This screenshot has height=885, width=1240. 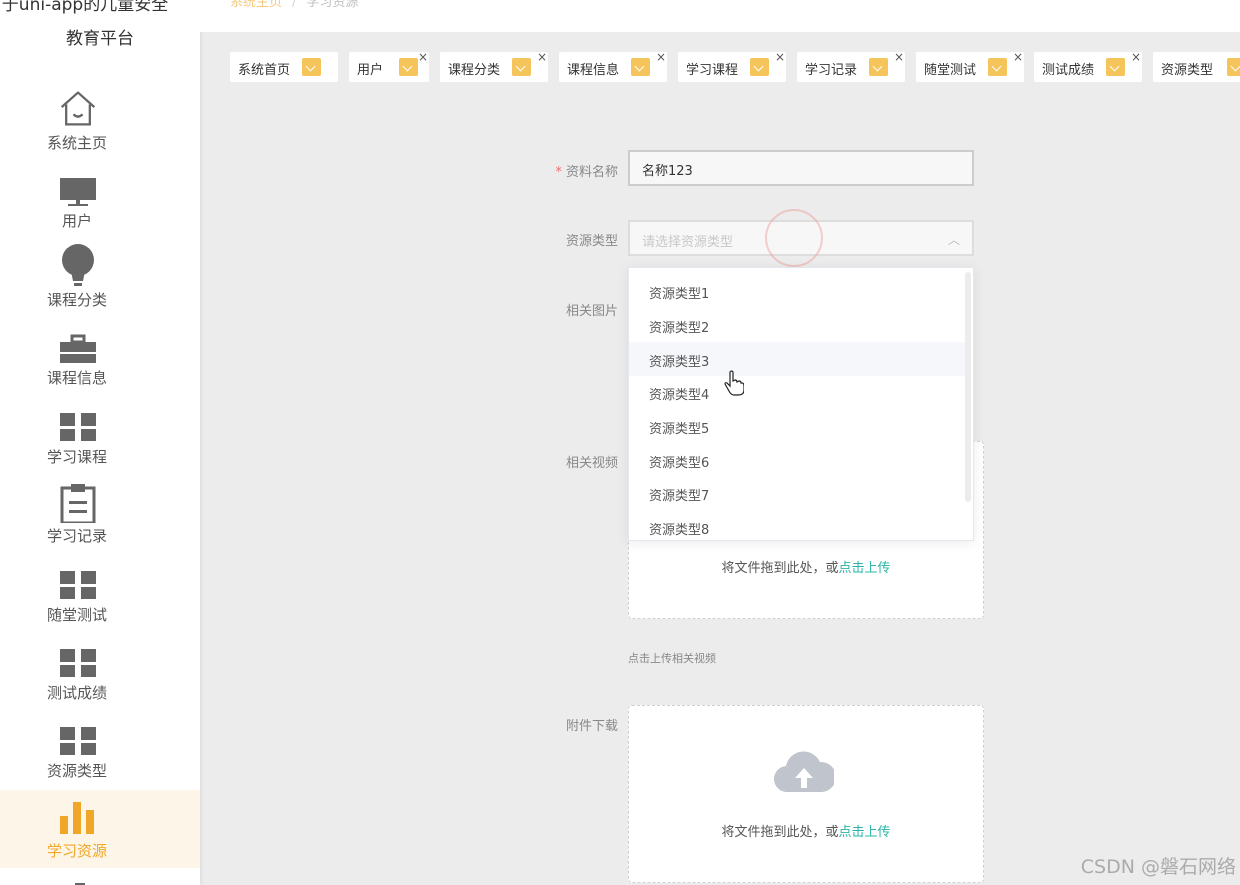 I want to click on monitor-icon, so click(x=78, y=186).